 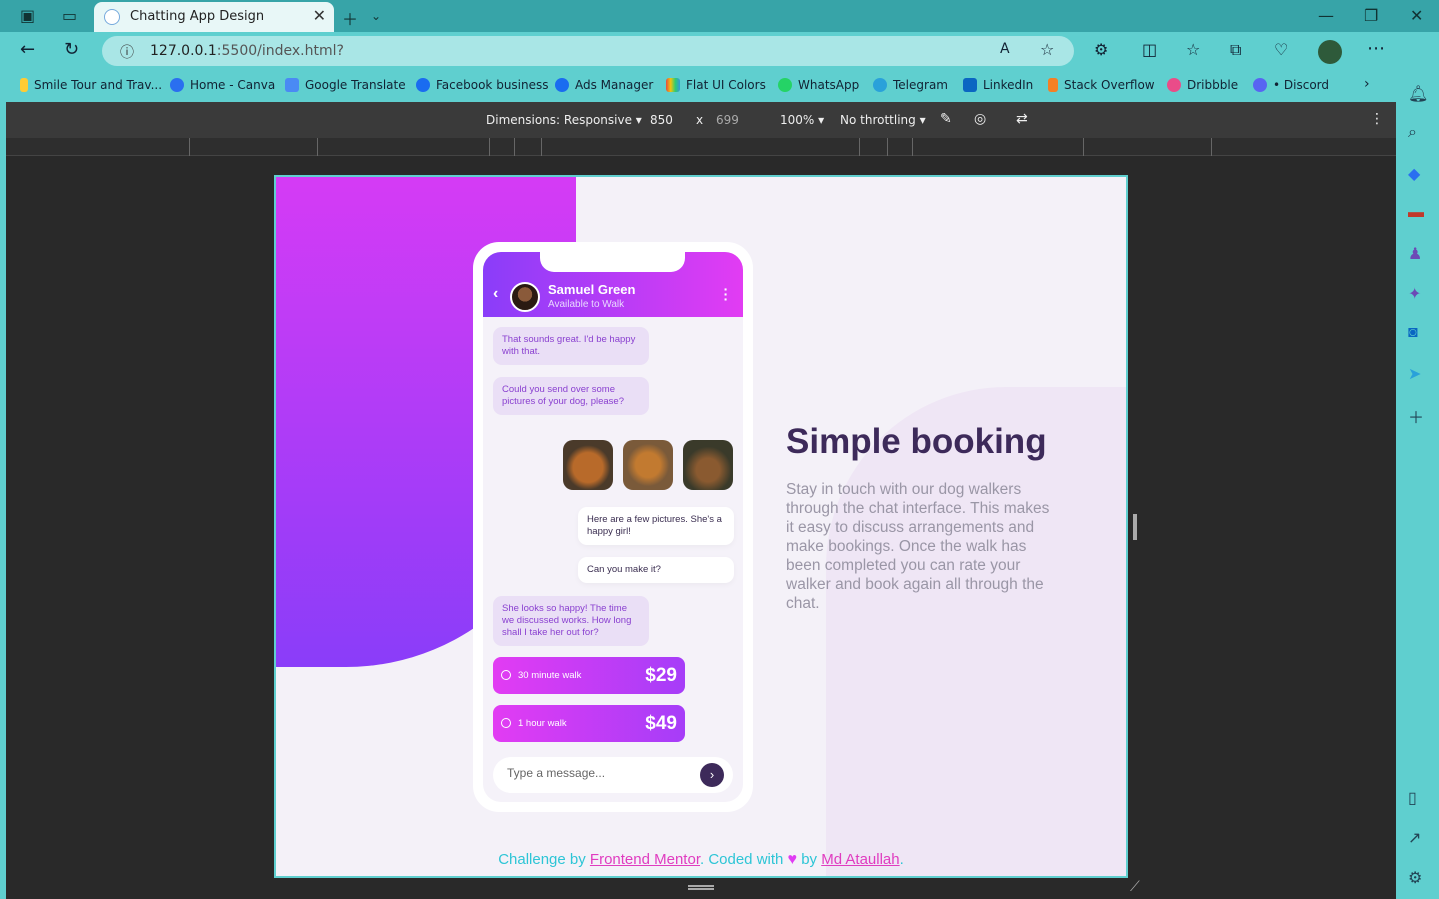 I want to click on bookmark-linkedin: LinkedIn, so click(x=998, y=85).